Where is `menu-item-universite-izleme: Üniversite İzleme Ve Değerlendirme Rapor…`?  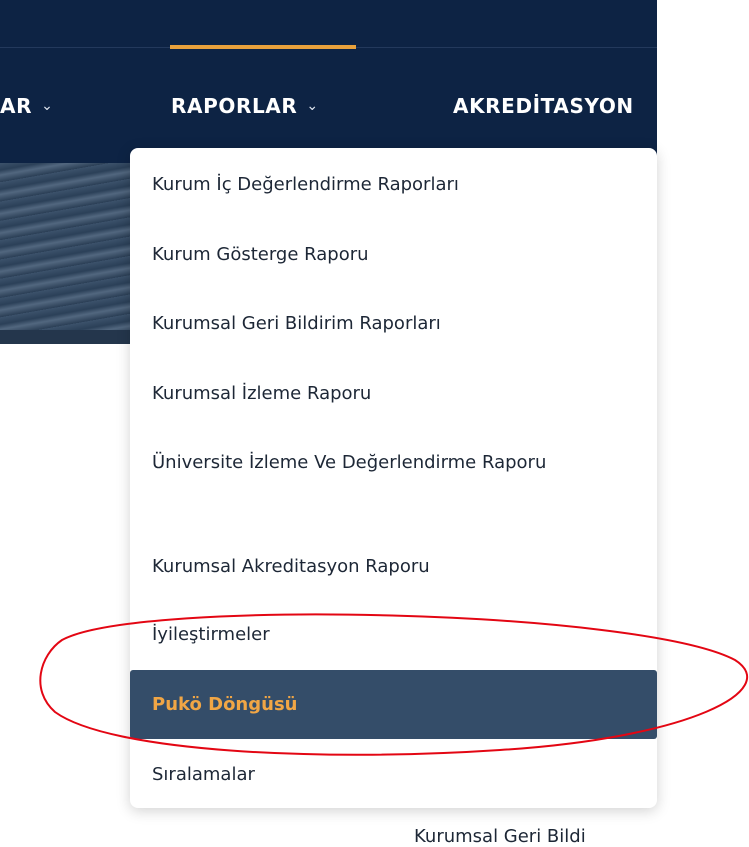
menu-item-universite-izleme: Üniversite İzleme Ve Değerlendirme Rapor… is located at coordinates (370, 462).